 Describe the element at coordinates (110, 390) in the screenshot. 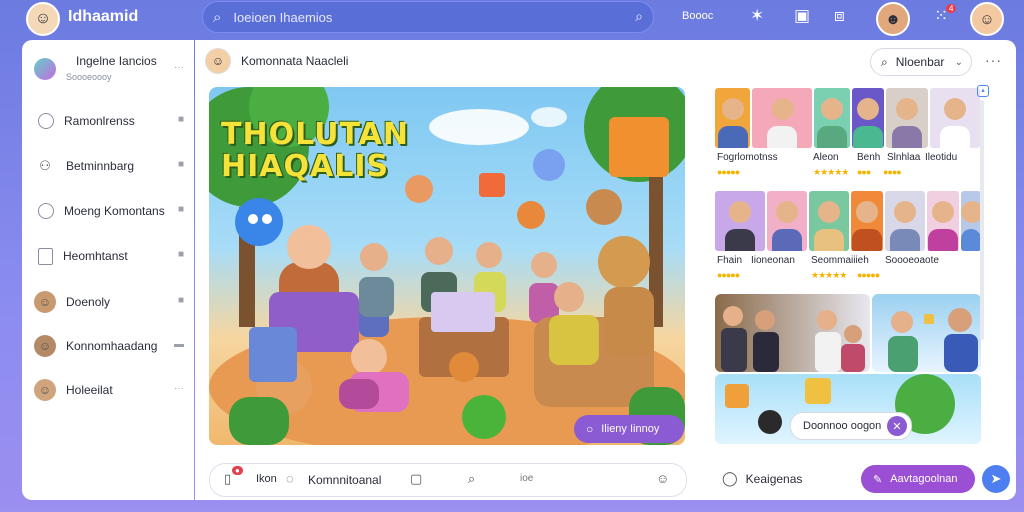

I see `sidebar-item-contact-3: ☺ Holeeilat ···` at that location.